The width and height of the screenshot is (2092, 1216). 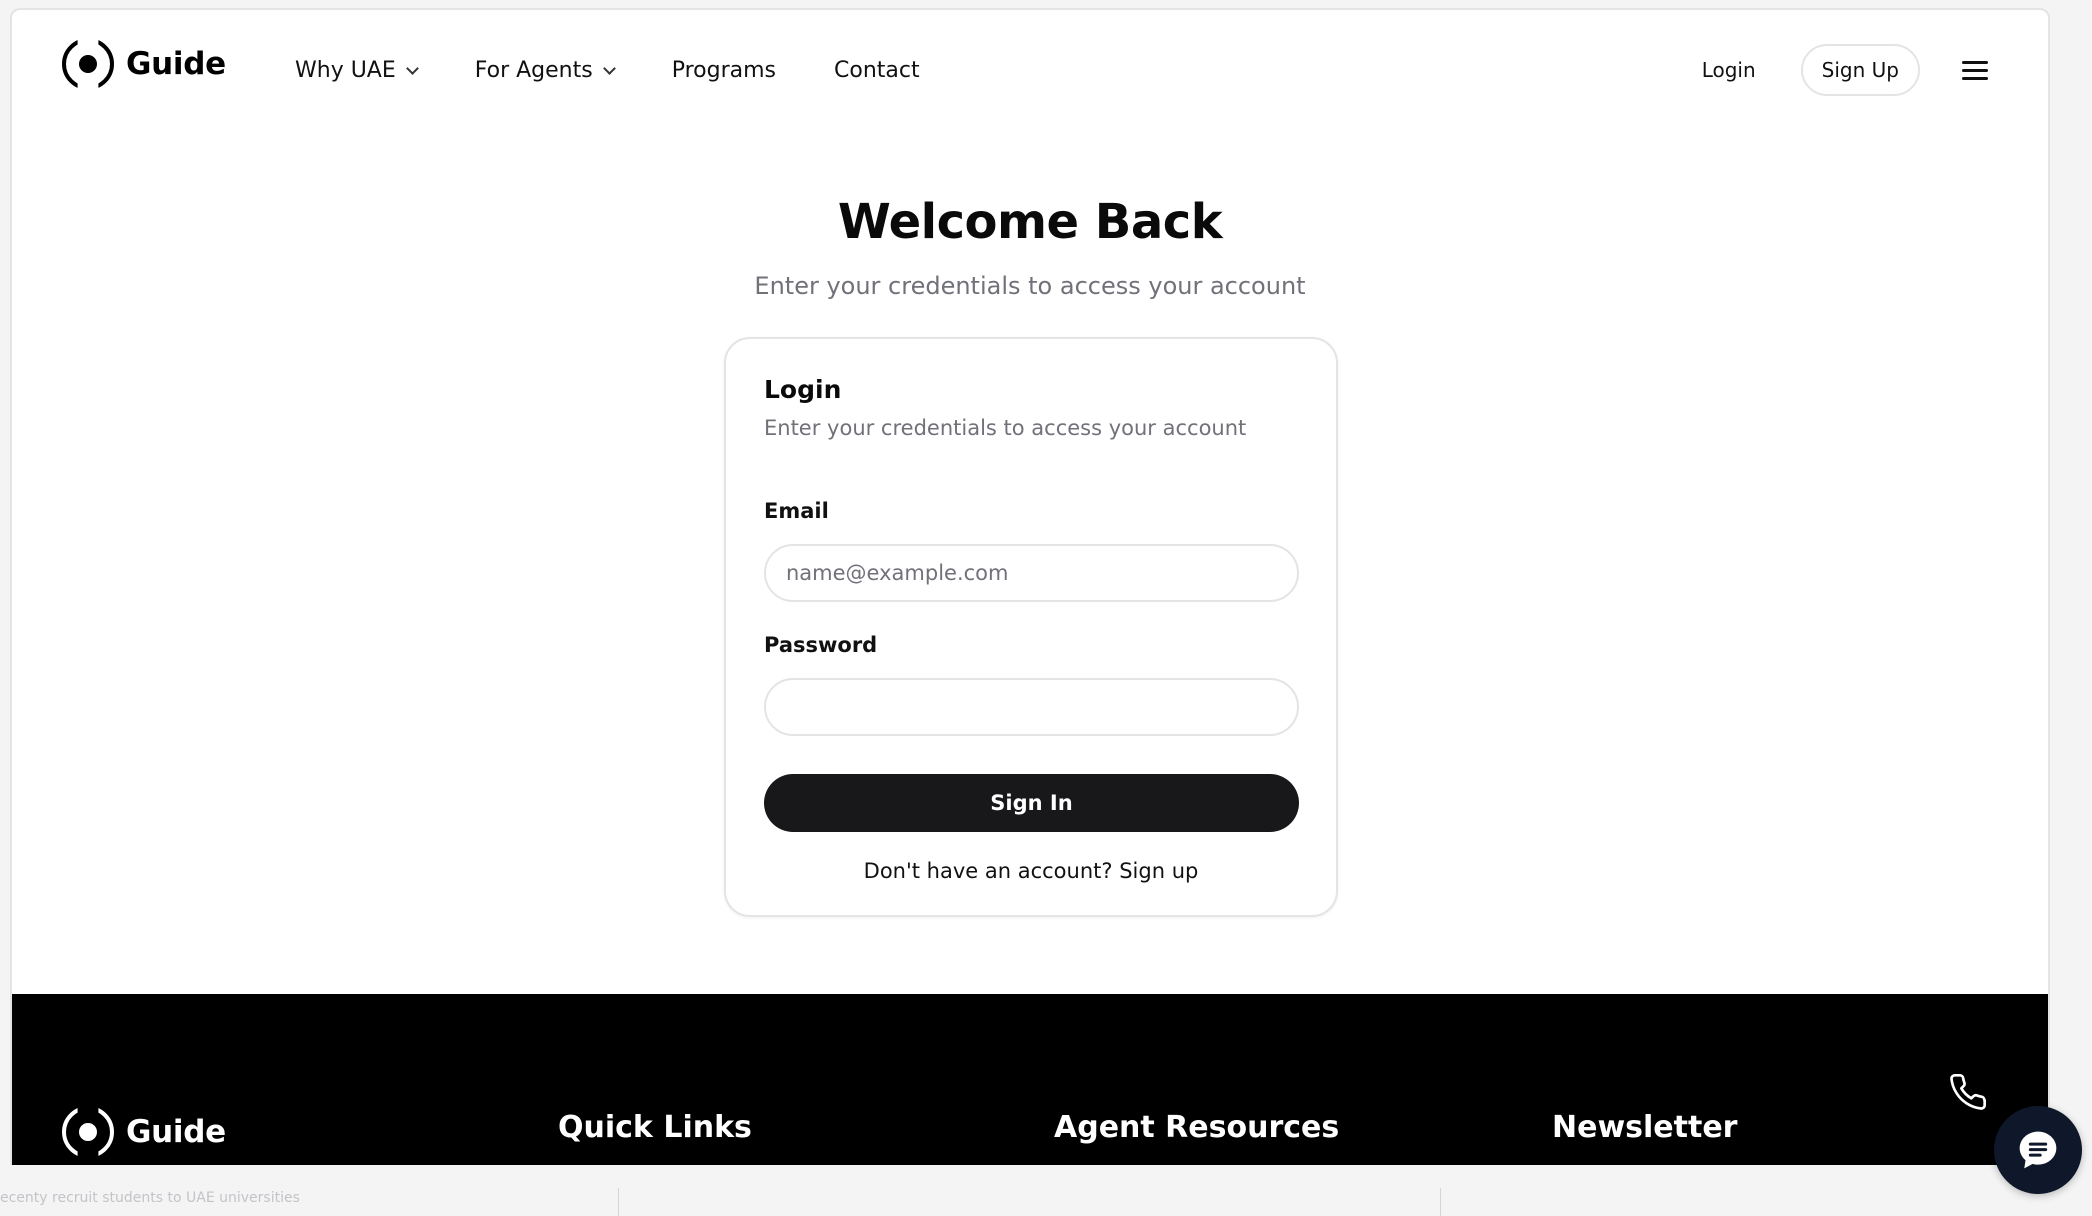 I want to click on nav-item-contact: Contact, so click(x=877, y=70).